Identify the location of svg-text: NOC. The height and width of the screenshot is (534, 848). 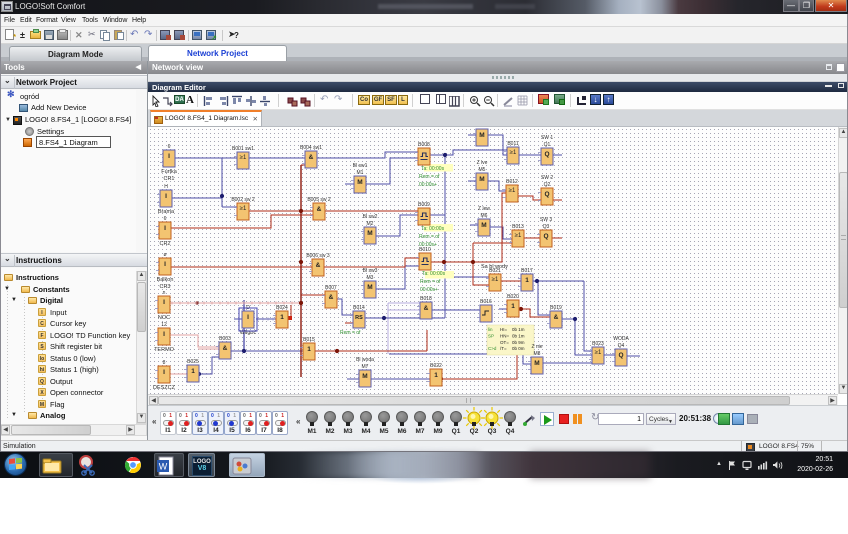
(164, 318).